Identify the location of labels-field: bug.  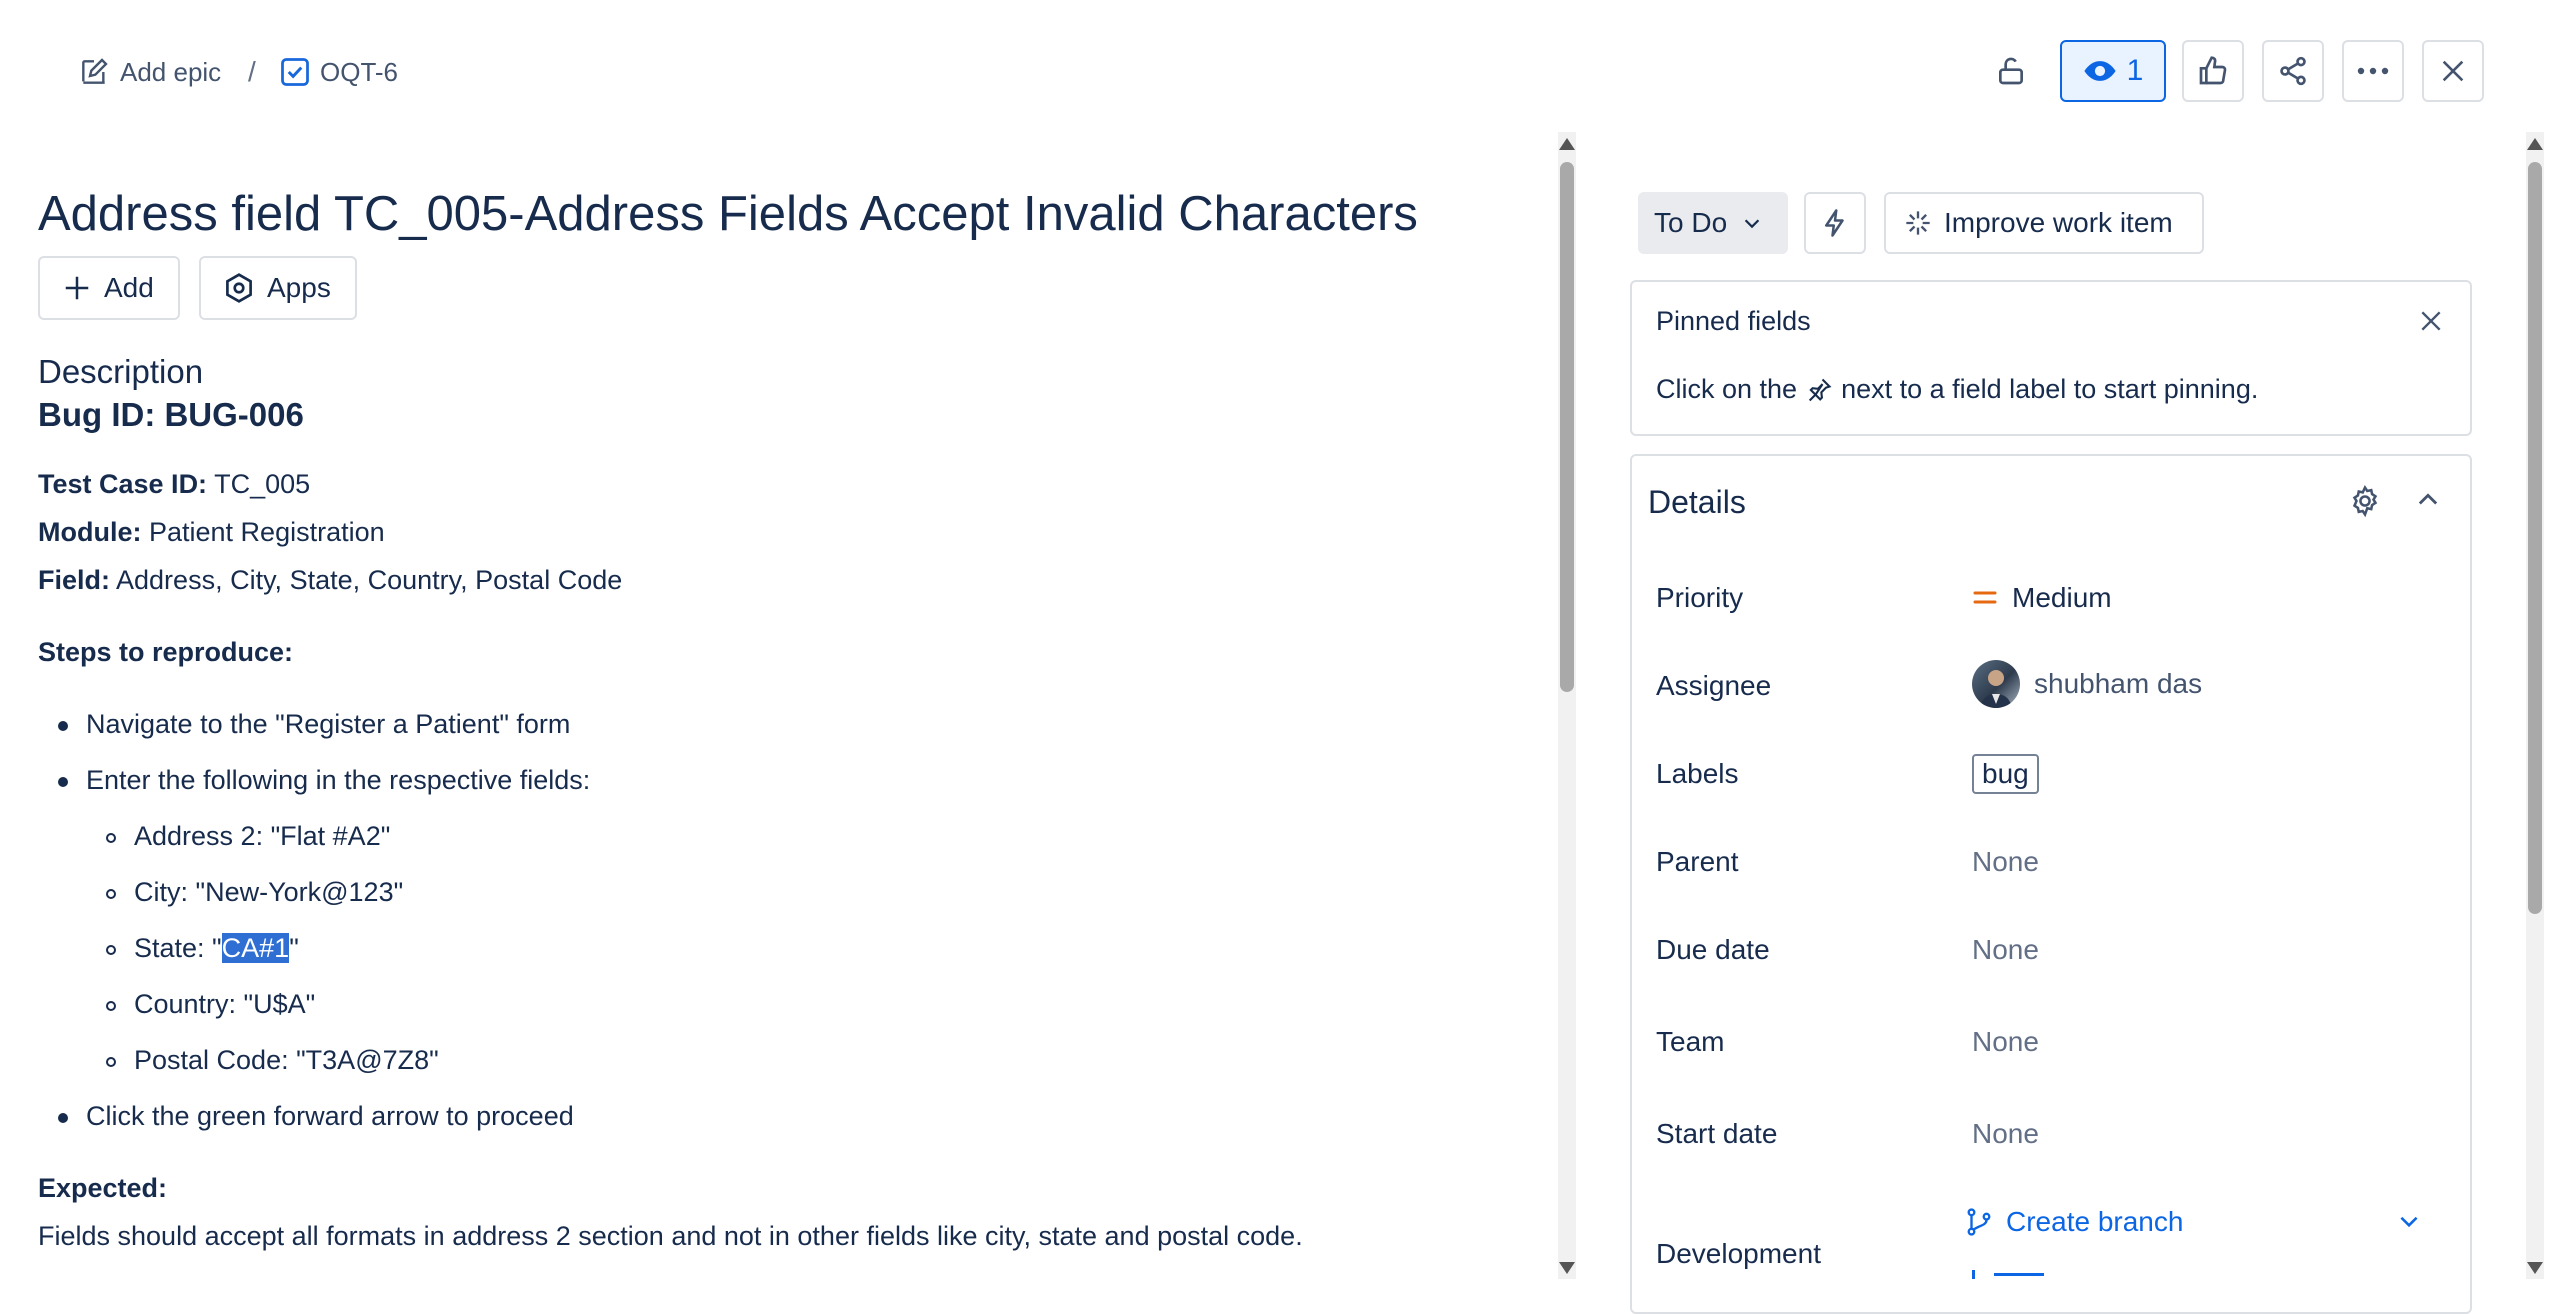
(2005, 774).